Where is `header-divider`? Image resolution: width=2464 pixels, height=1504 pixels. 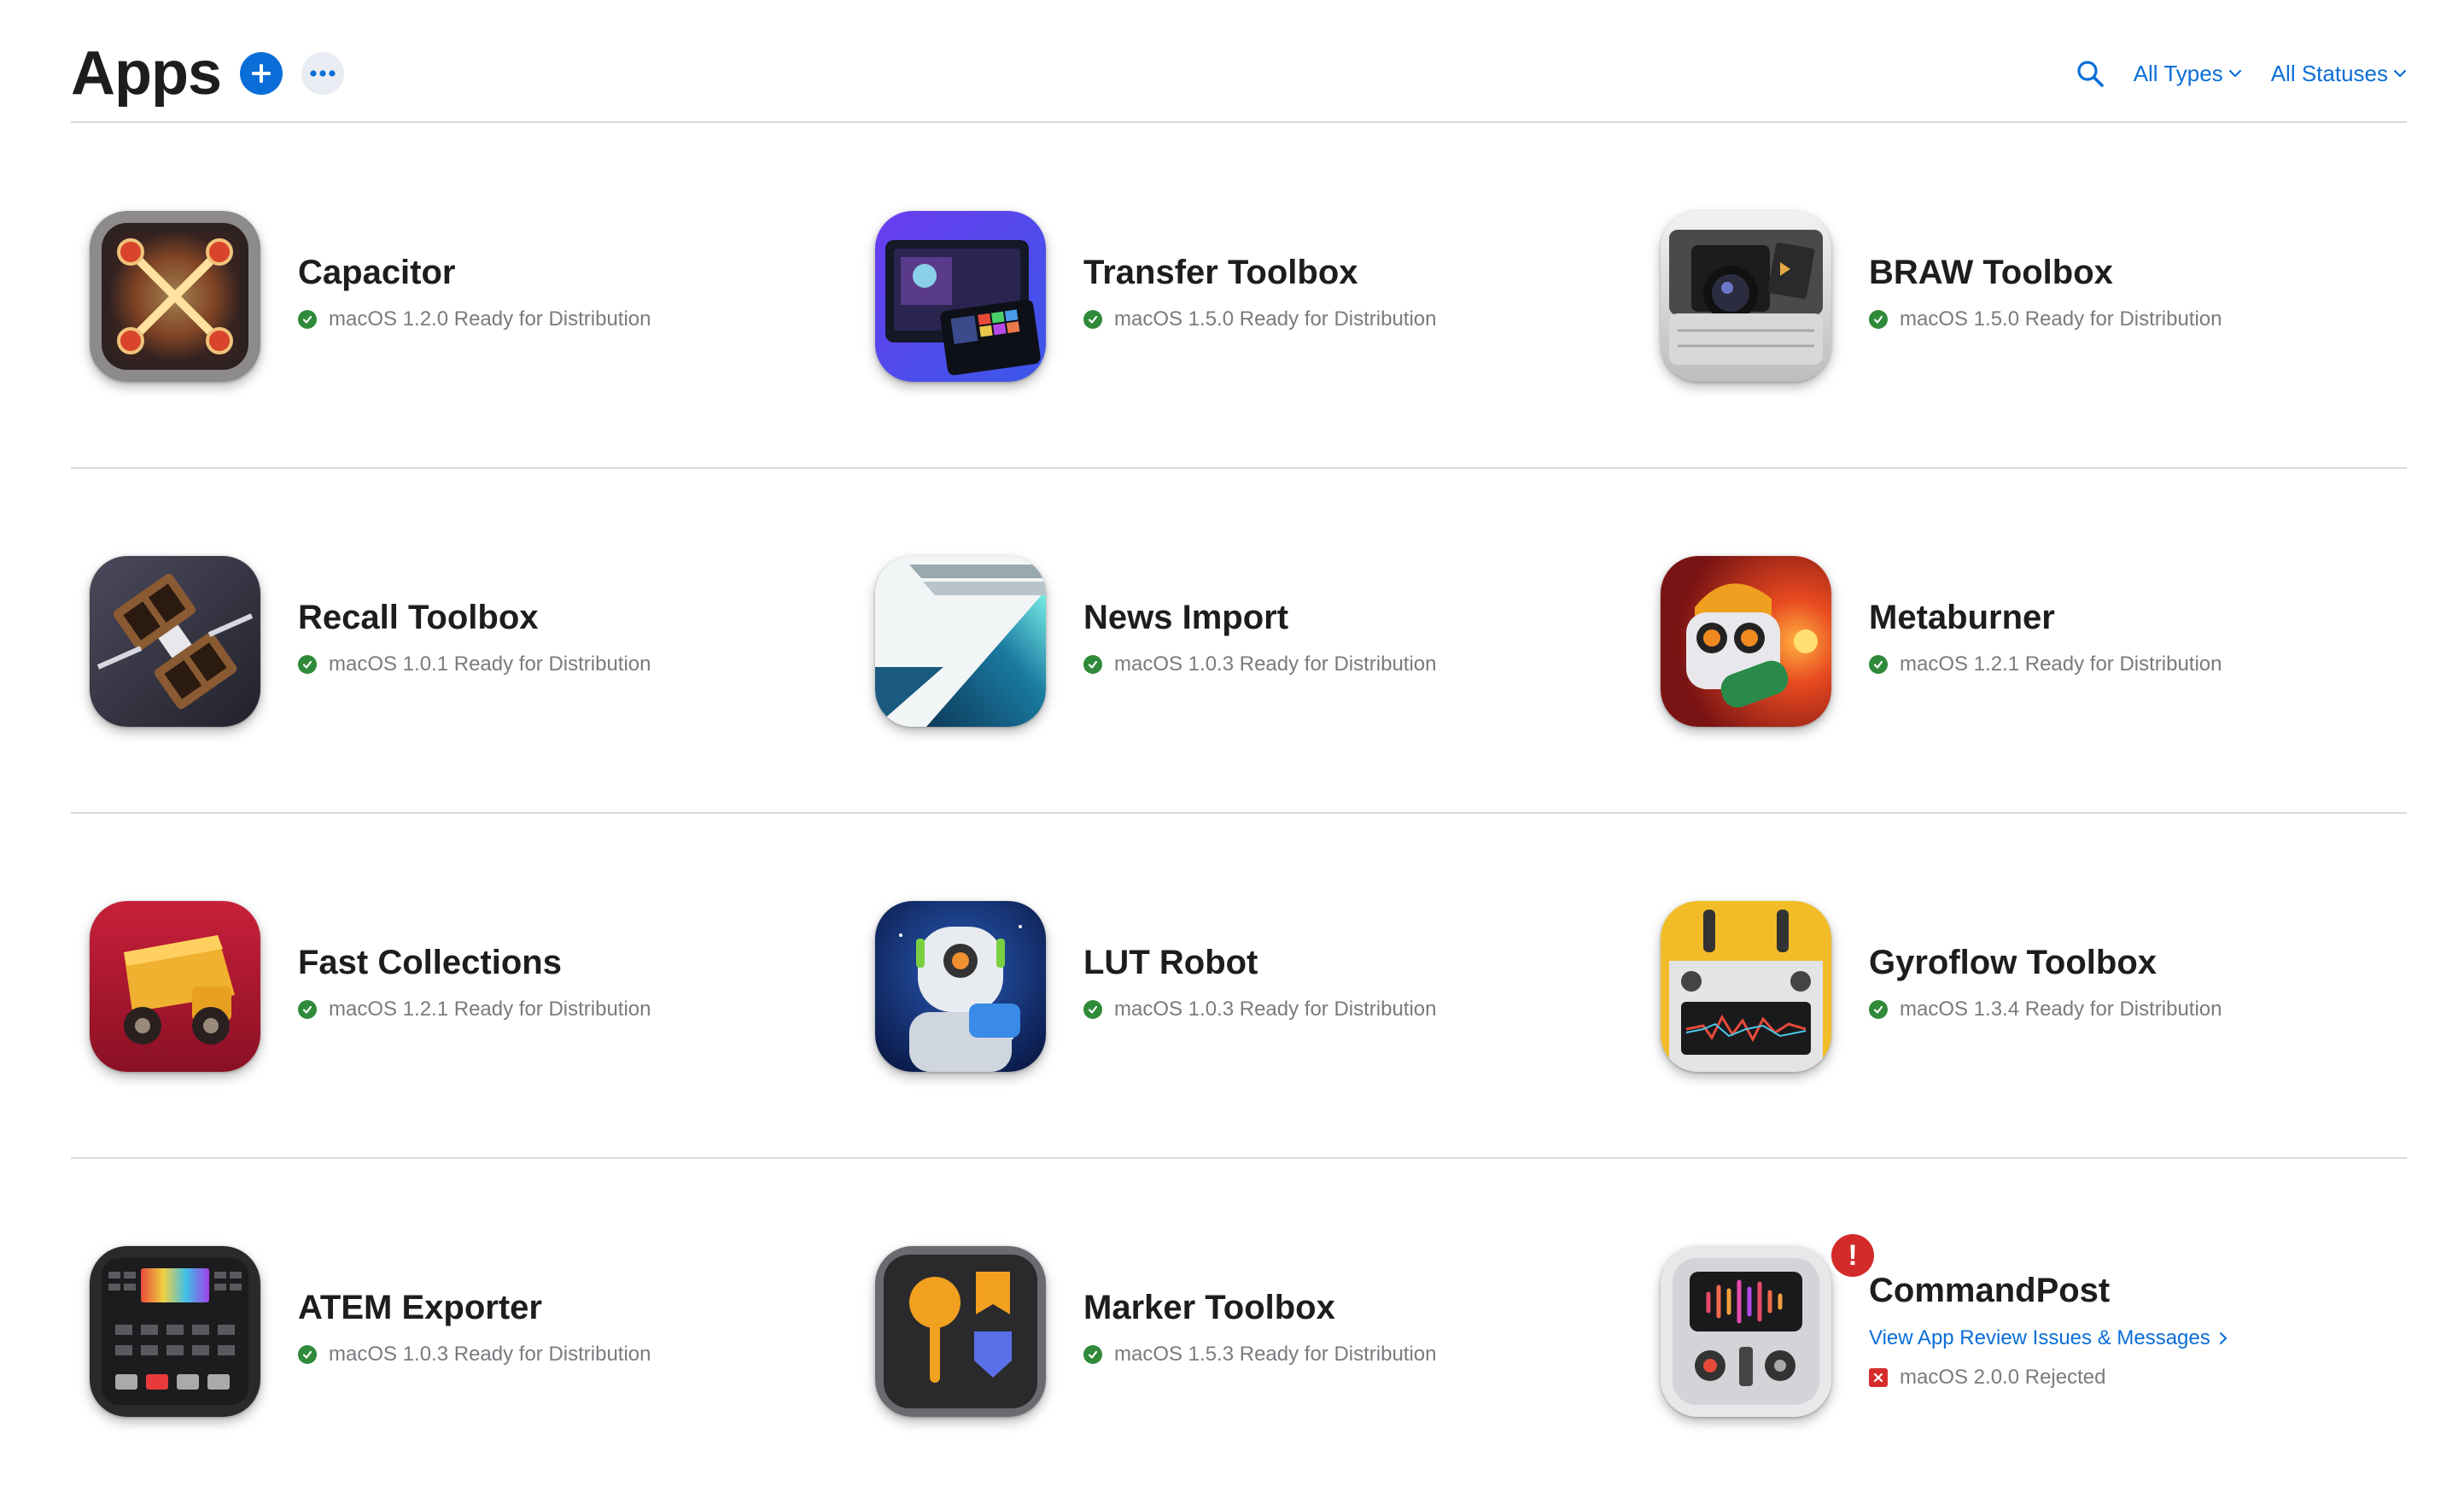
header-divider is located at coordinates (1239, 122).